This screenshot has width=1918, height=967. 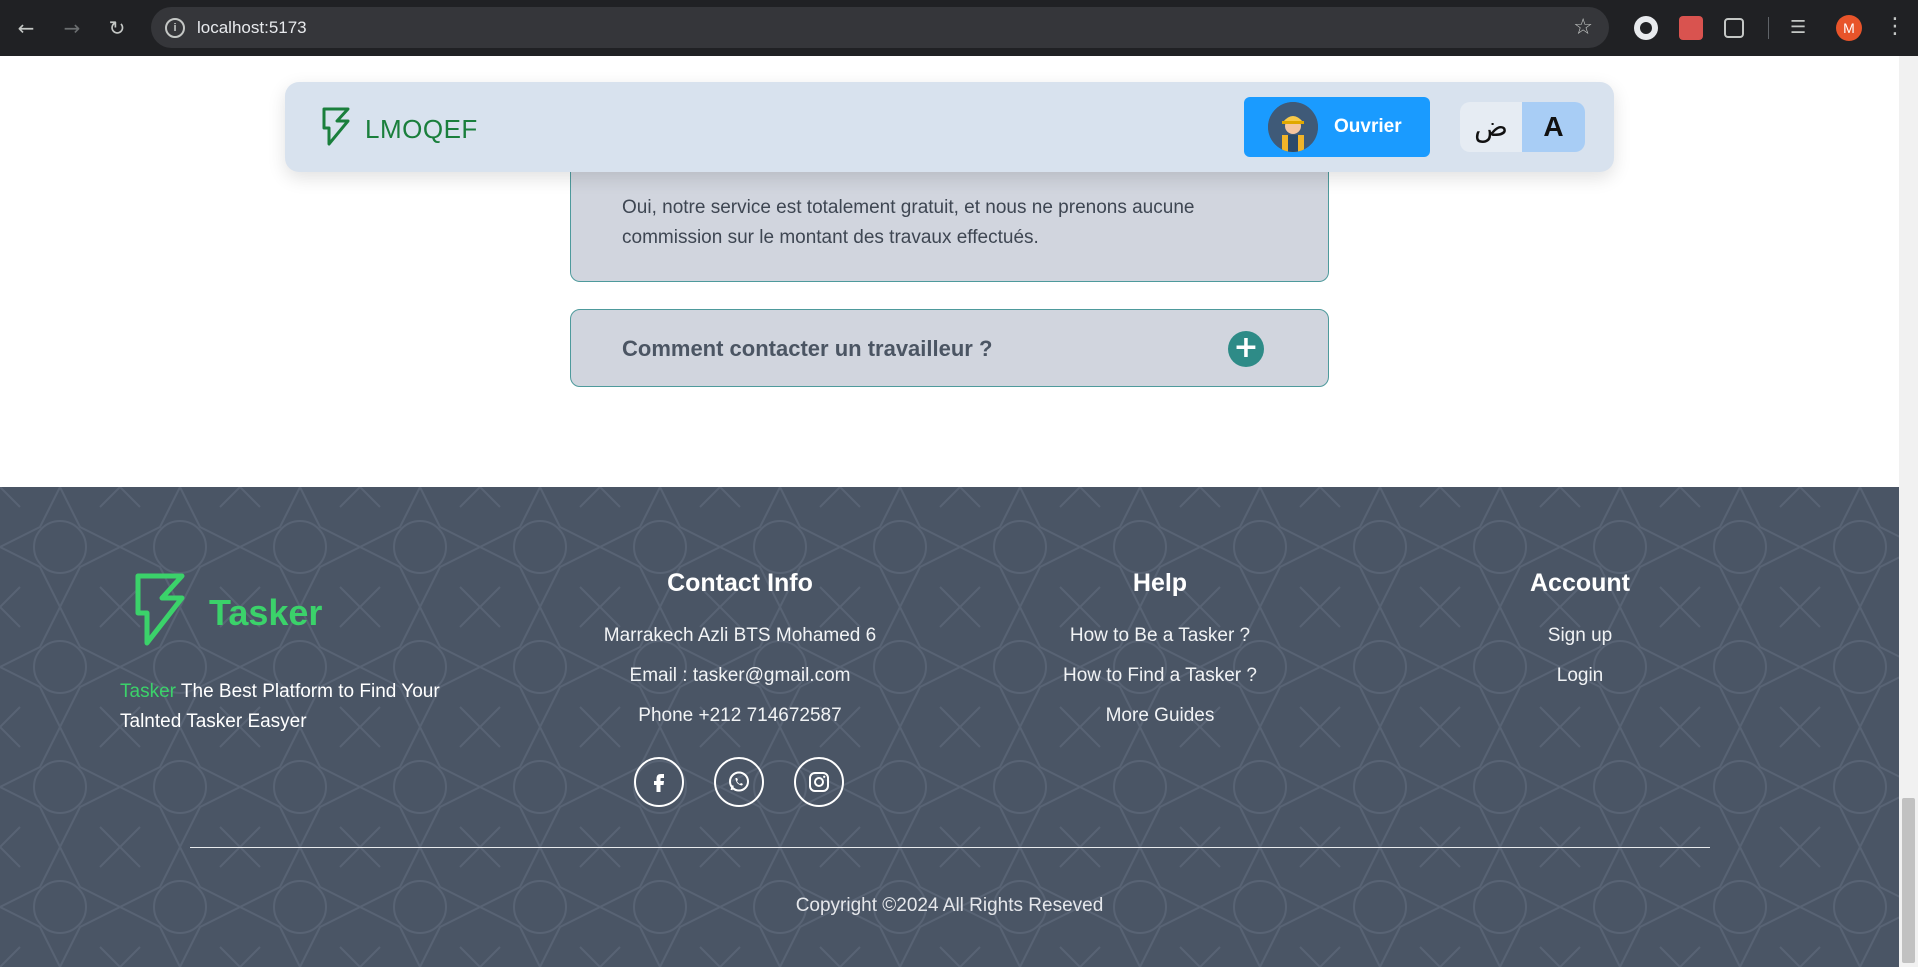 I want to click on help-title: Help, so click(x=1160, y=583).